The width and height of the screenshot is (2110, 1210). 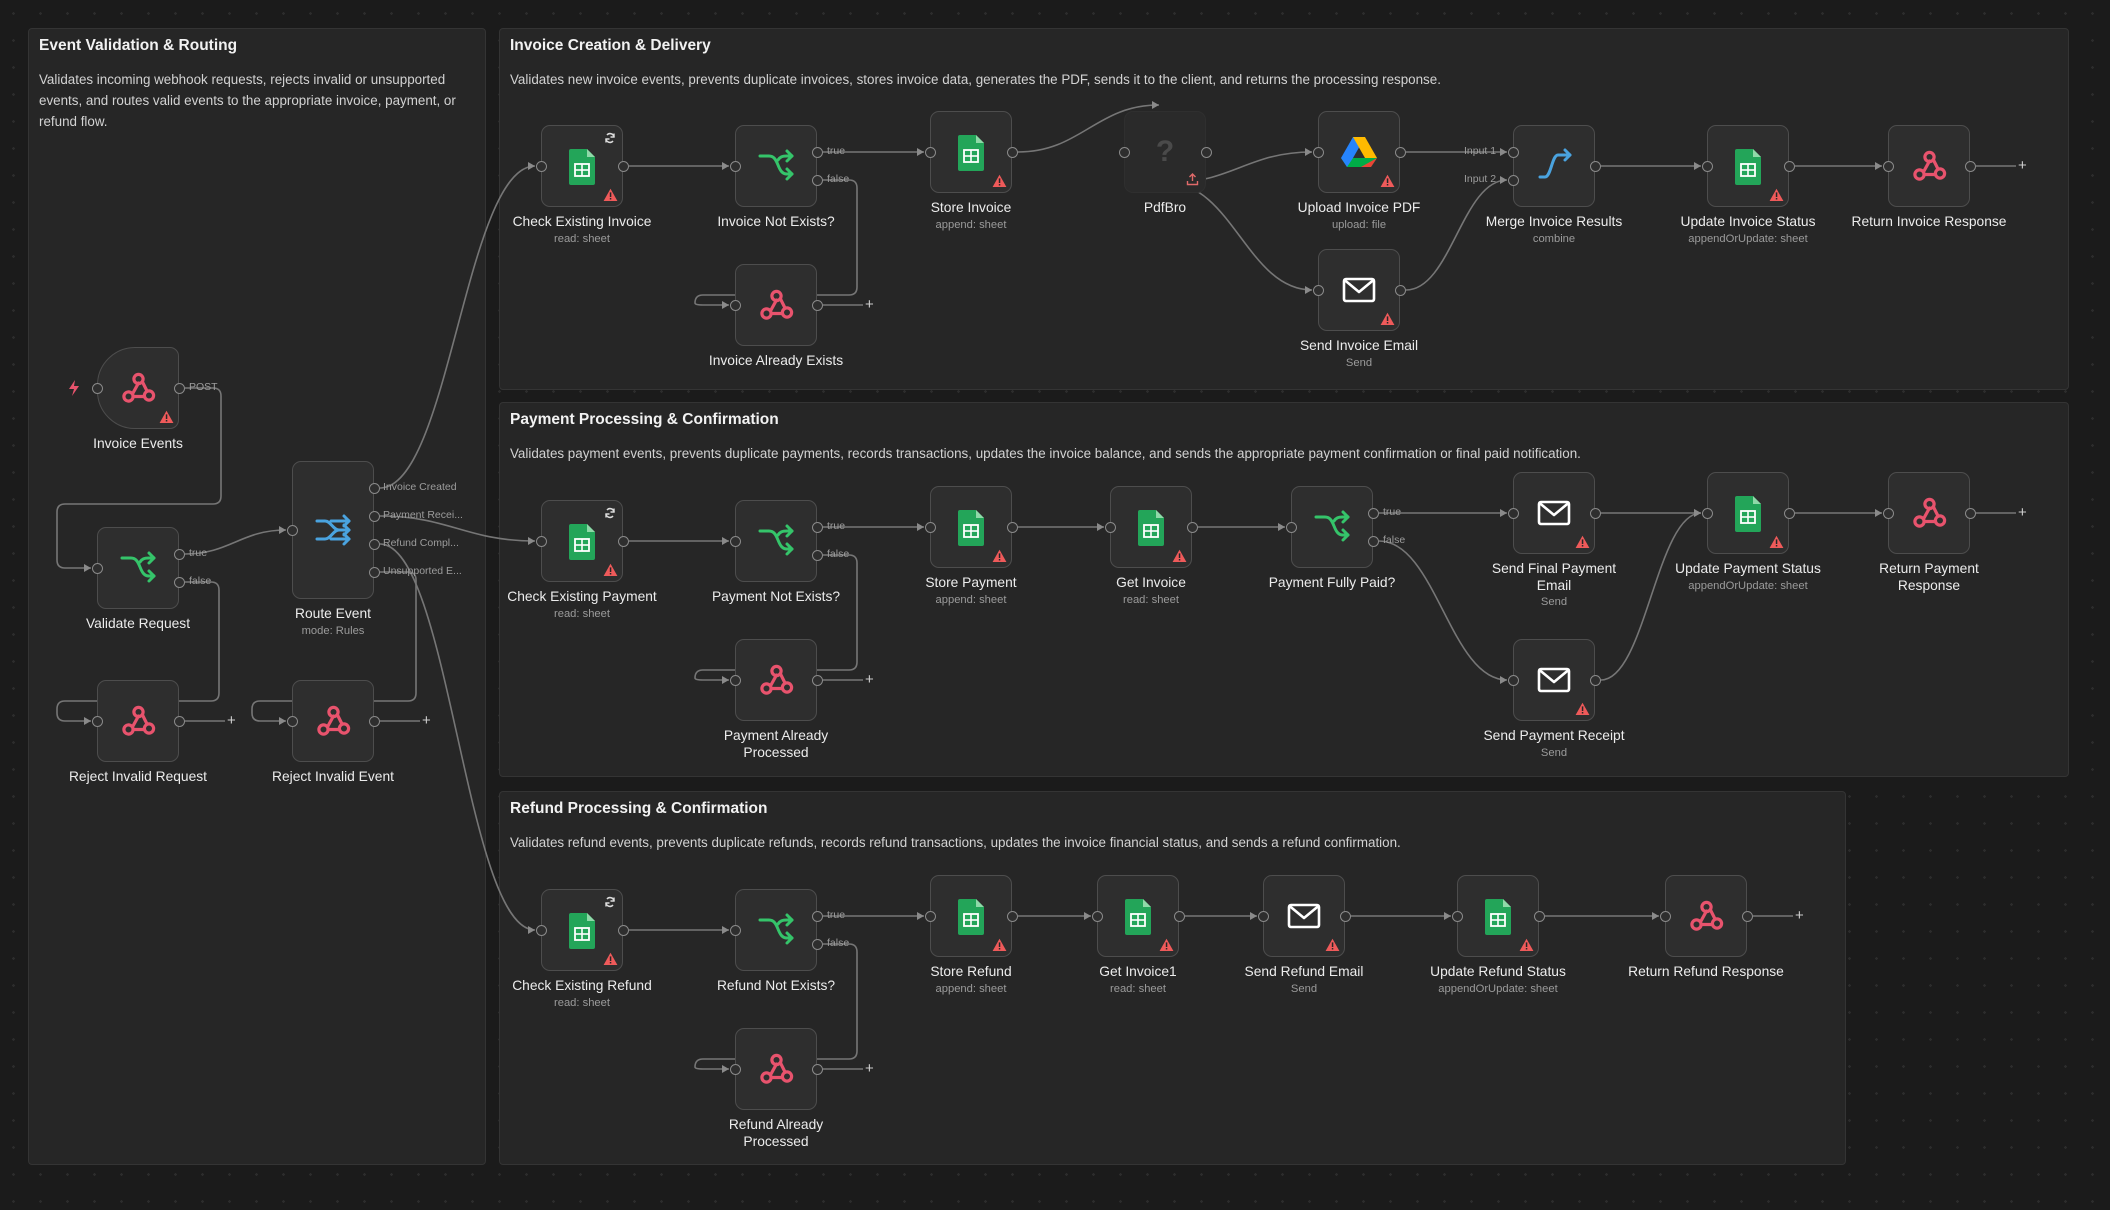 What do you see at coordinates (776, 166) in the screenshot?
I see `node-invoice-not-exists` at bounding box center [776, 166].